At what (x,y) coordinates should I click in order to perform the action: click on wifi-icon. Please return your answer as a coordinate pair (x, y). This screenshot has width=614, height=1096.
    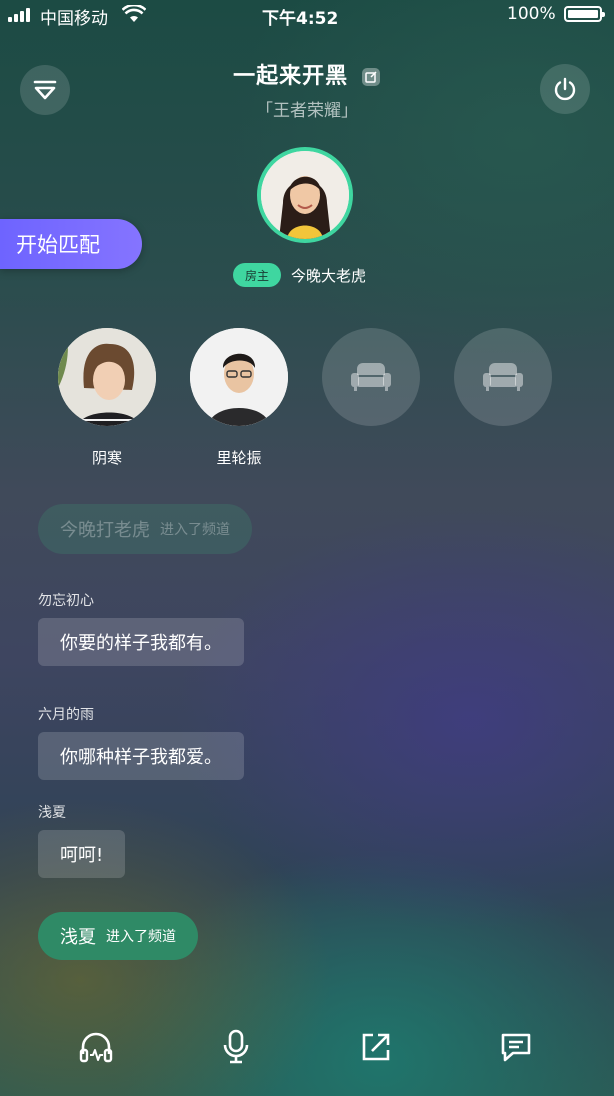
    Looking at the image, I should click on (134, 13).